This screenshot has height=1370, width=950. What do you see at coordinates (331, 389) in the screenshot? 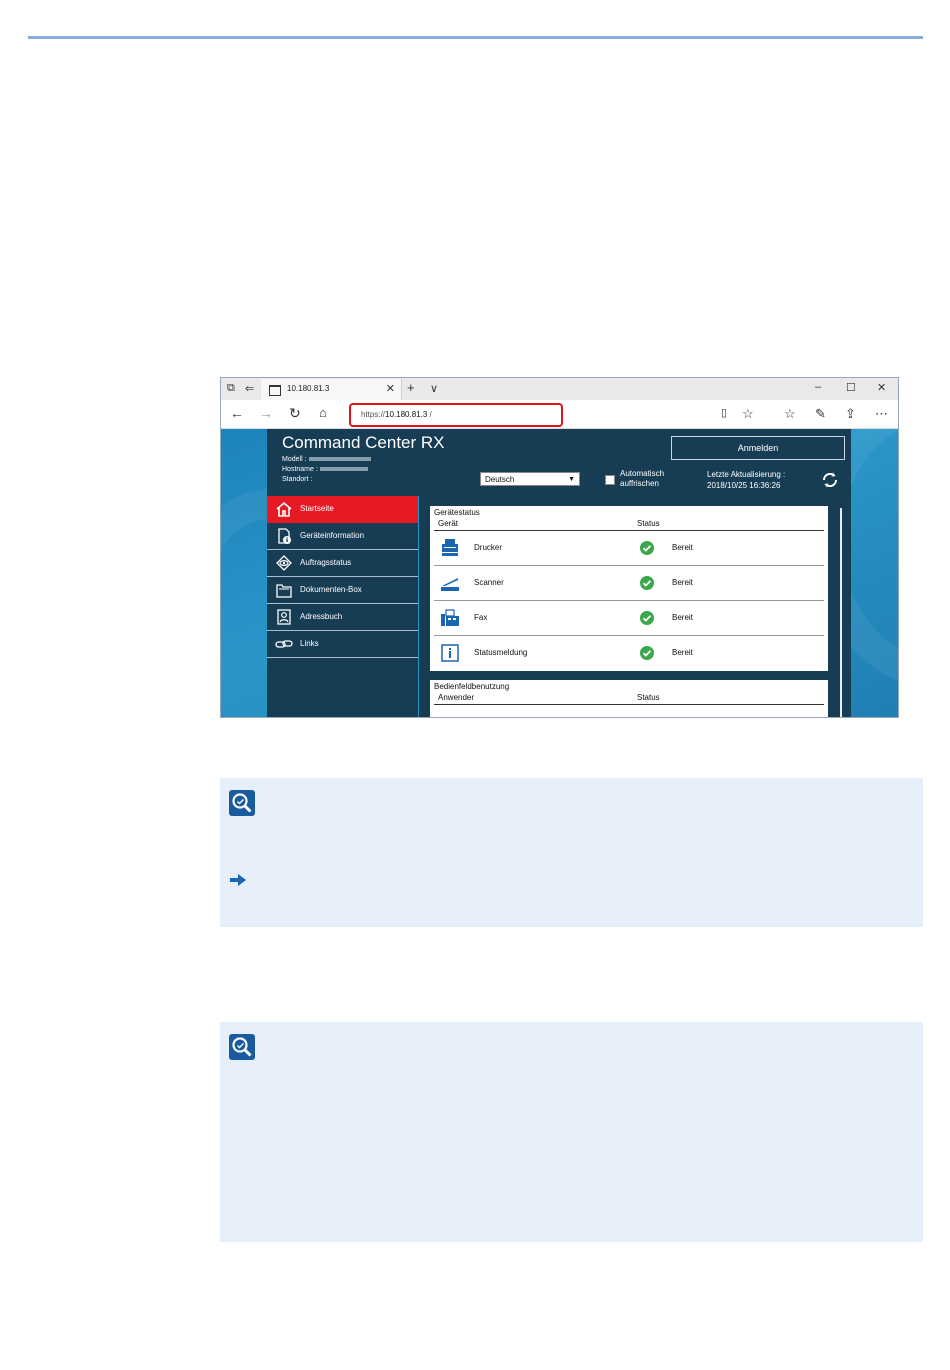
I see `browser-tab: 10.180.81.3 ✕` at bounding box center [331, 389].